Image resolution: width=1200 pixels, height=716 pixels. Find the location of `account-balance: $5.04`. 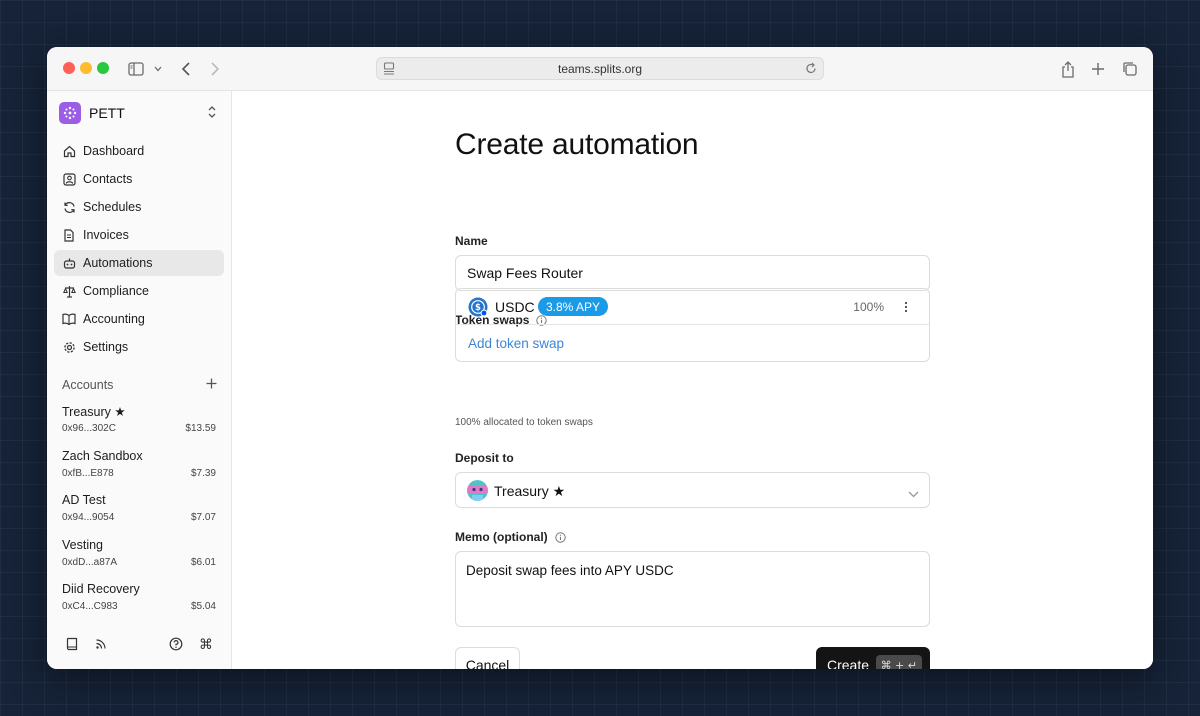

account-balance: $5.04 is located at coordinates (203, 606).